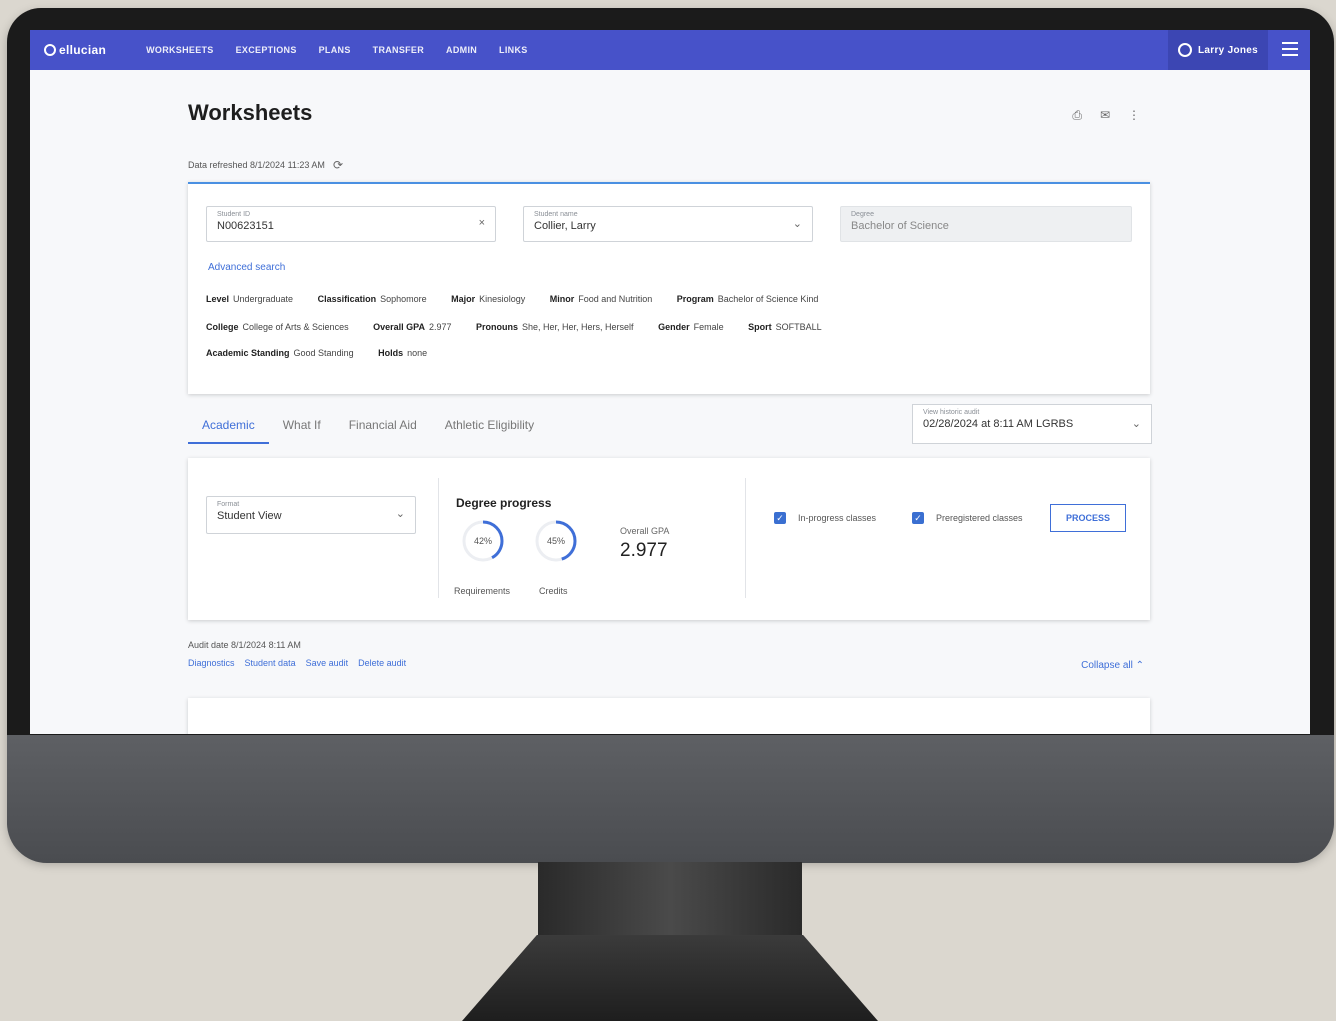 This screenshot has width=1336, height=1021. Describe the element at coordinates (180, 50) in the screenshot. I see `nav-item-worksheets: WORKSHEETS` at that location.